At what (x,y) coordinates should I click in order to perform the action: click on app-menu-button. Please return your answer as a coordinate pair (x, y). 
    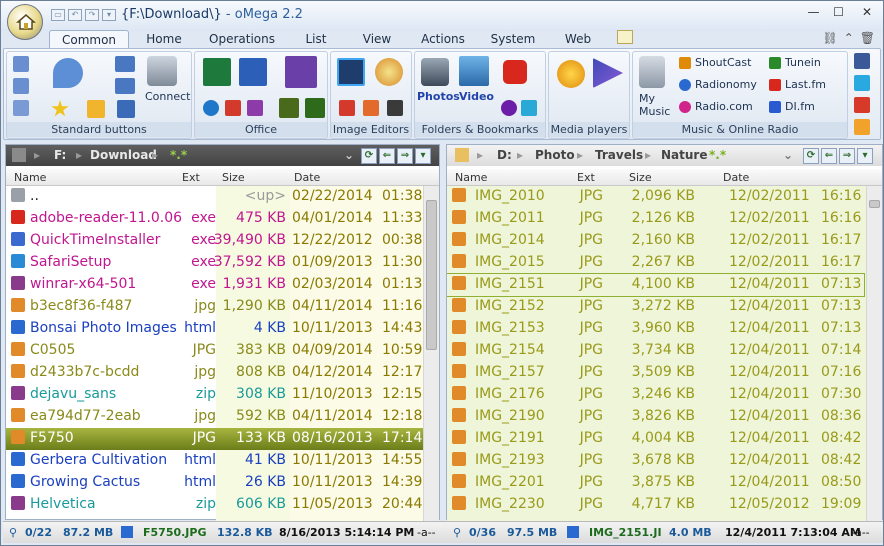
    Looking at the image, I should click on (25, 22).